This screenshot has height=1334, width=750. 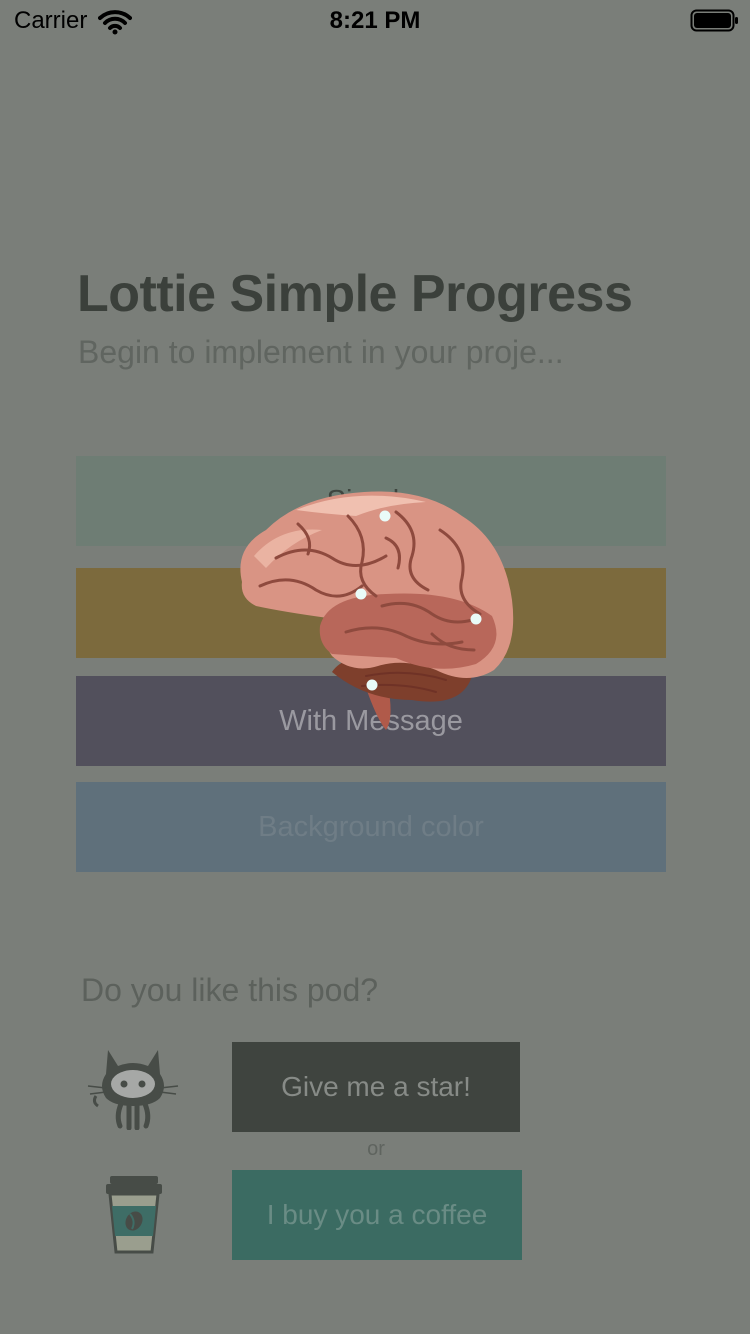 What do you see at coordinates (371, 827) in the screenshot?
I see `background-color-button: Background color` at bounding box center [371, 827].